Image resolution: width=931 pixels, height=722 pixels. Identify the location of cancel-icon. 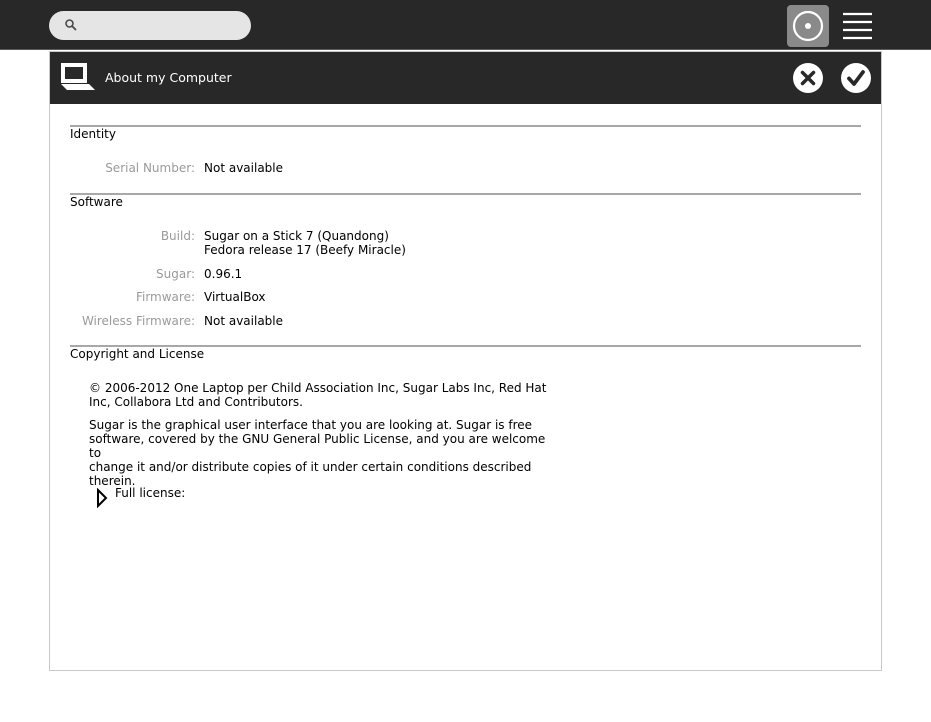
(808, 78).